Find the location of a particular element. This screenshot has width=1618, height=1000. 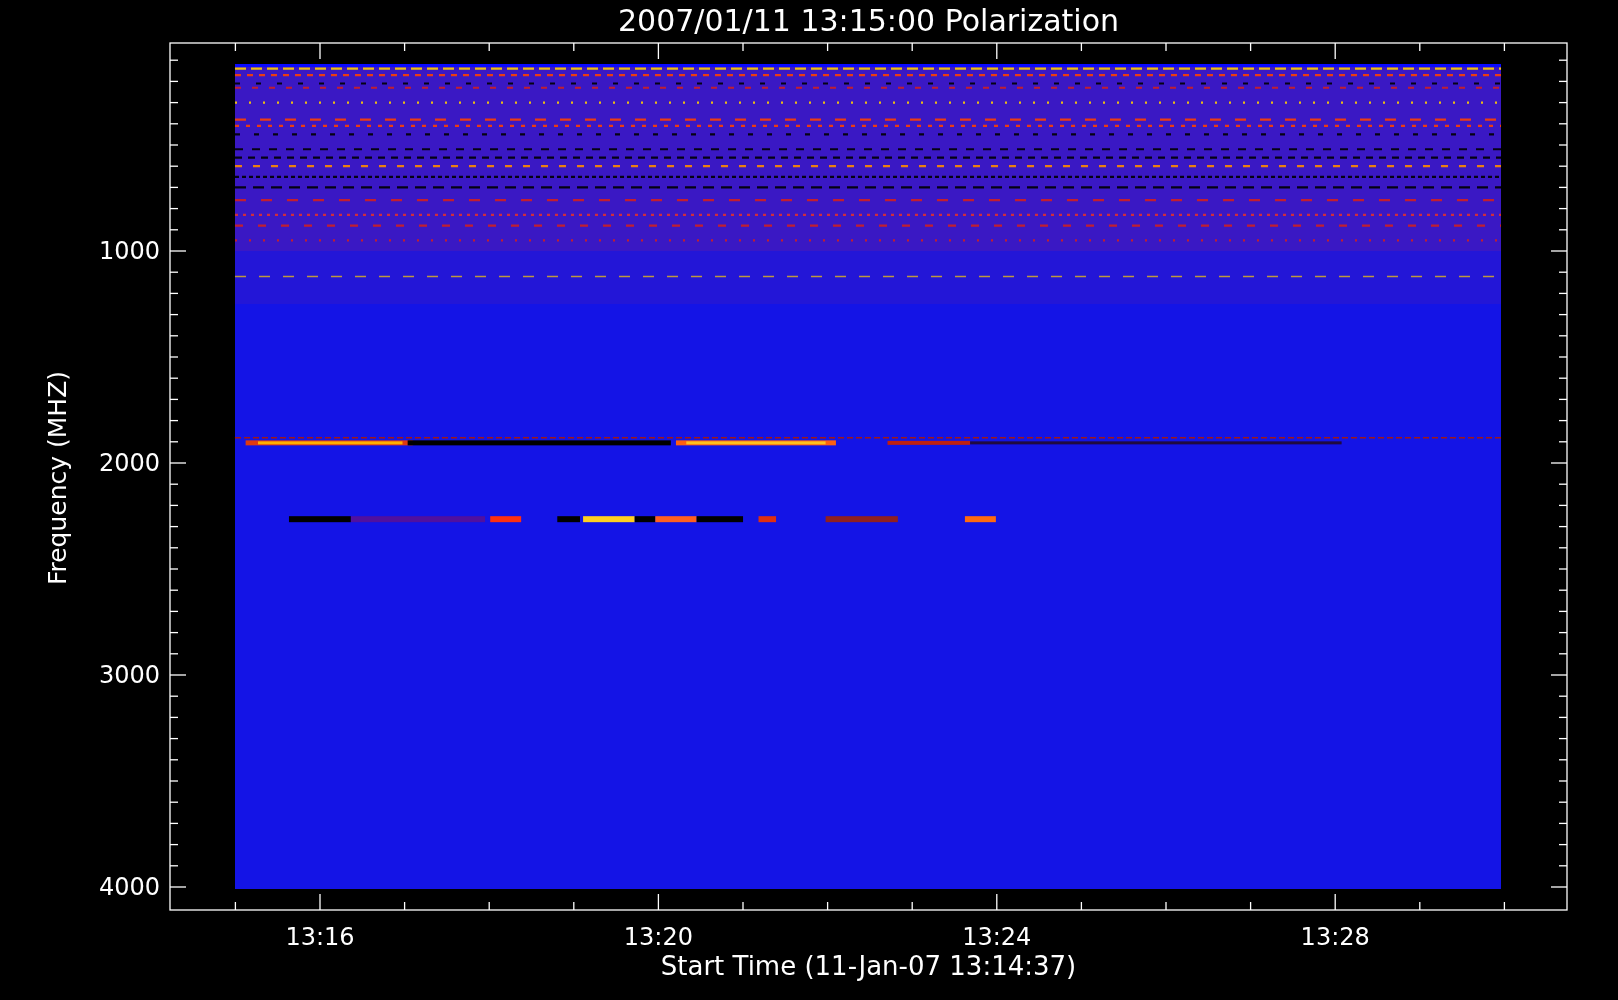

axis-title: Frequency (MHZ) is located at coordinates (57, 478).